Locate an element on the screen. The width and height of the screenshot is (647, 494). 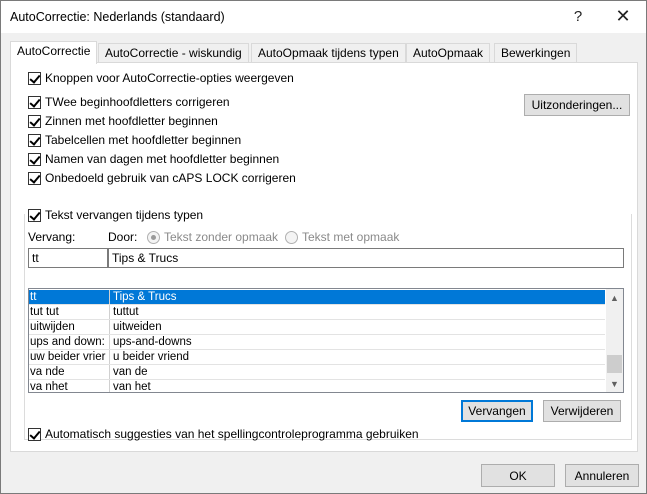
entry-from: va nde is located at coordinates (69, 372).